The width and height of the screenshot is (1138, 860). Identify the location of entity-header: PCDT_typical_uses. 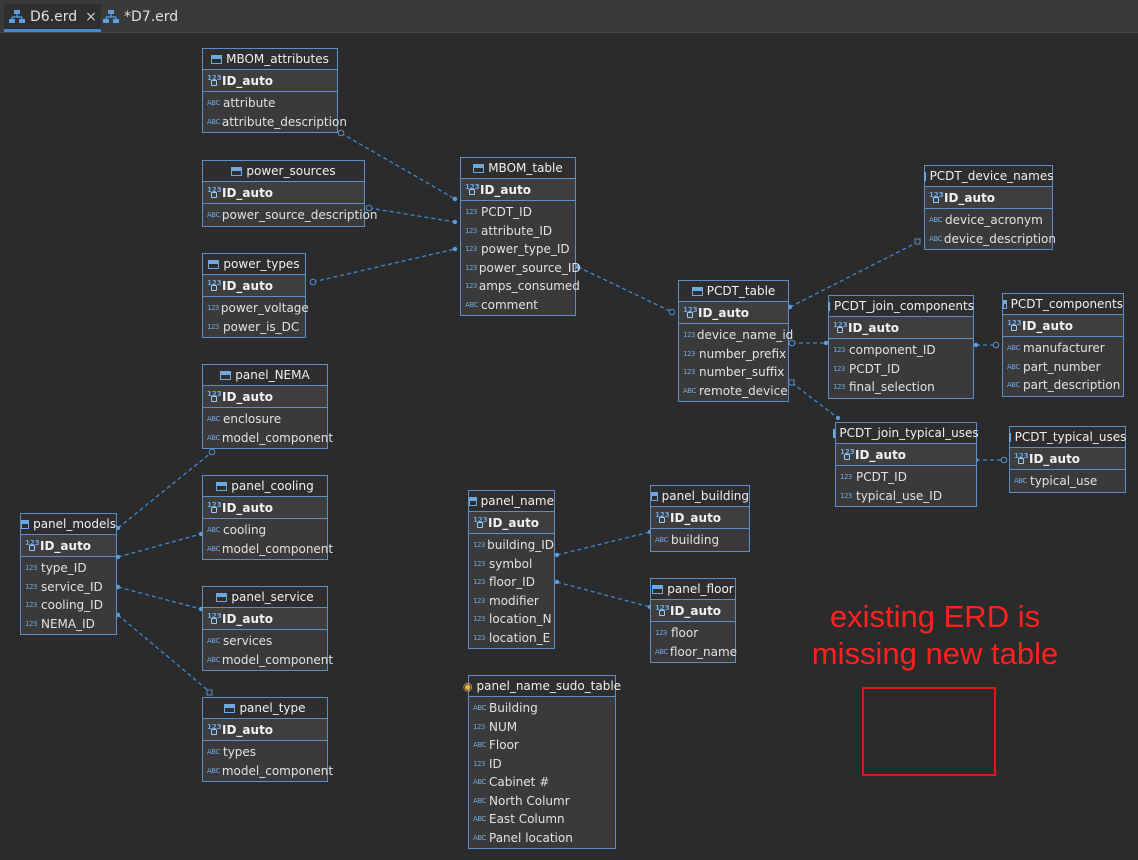
(1067, 437).